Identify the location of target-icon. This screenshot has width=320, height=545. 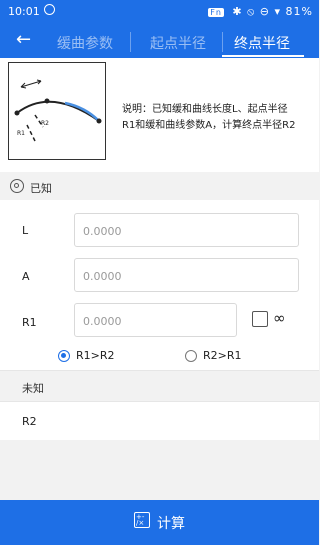
(17, 186).